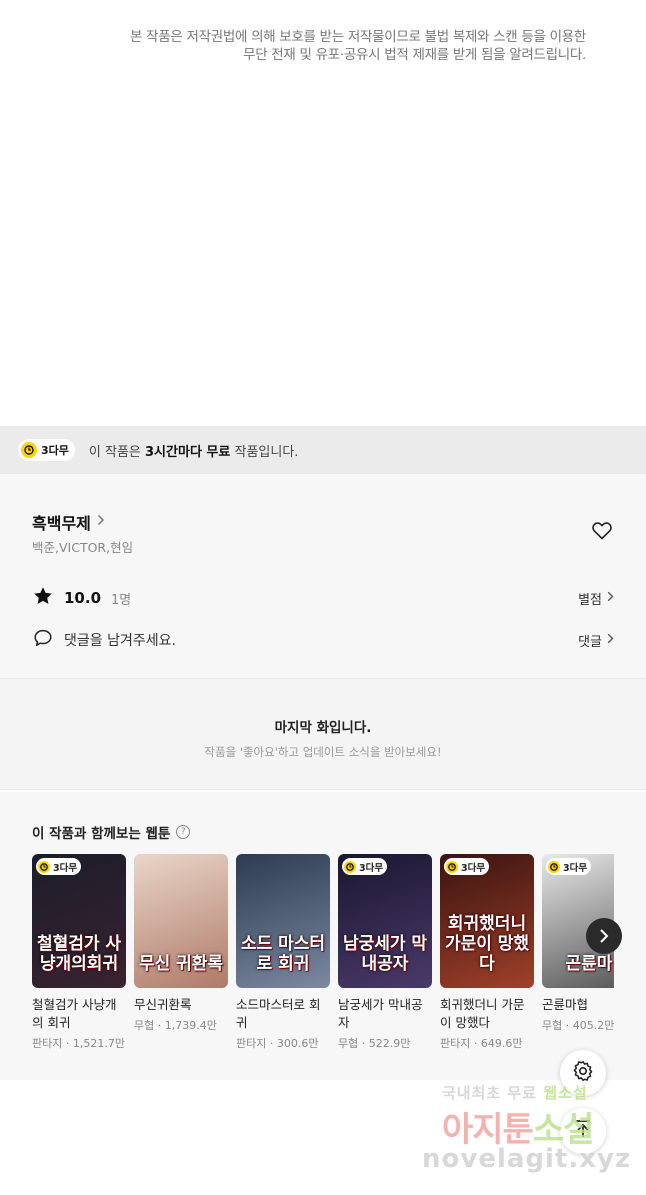  I want to click on card-meta: 판타지 · 300.6만, so click(277, 1043).